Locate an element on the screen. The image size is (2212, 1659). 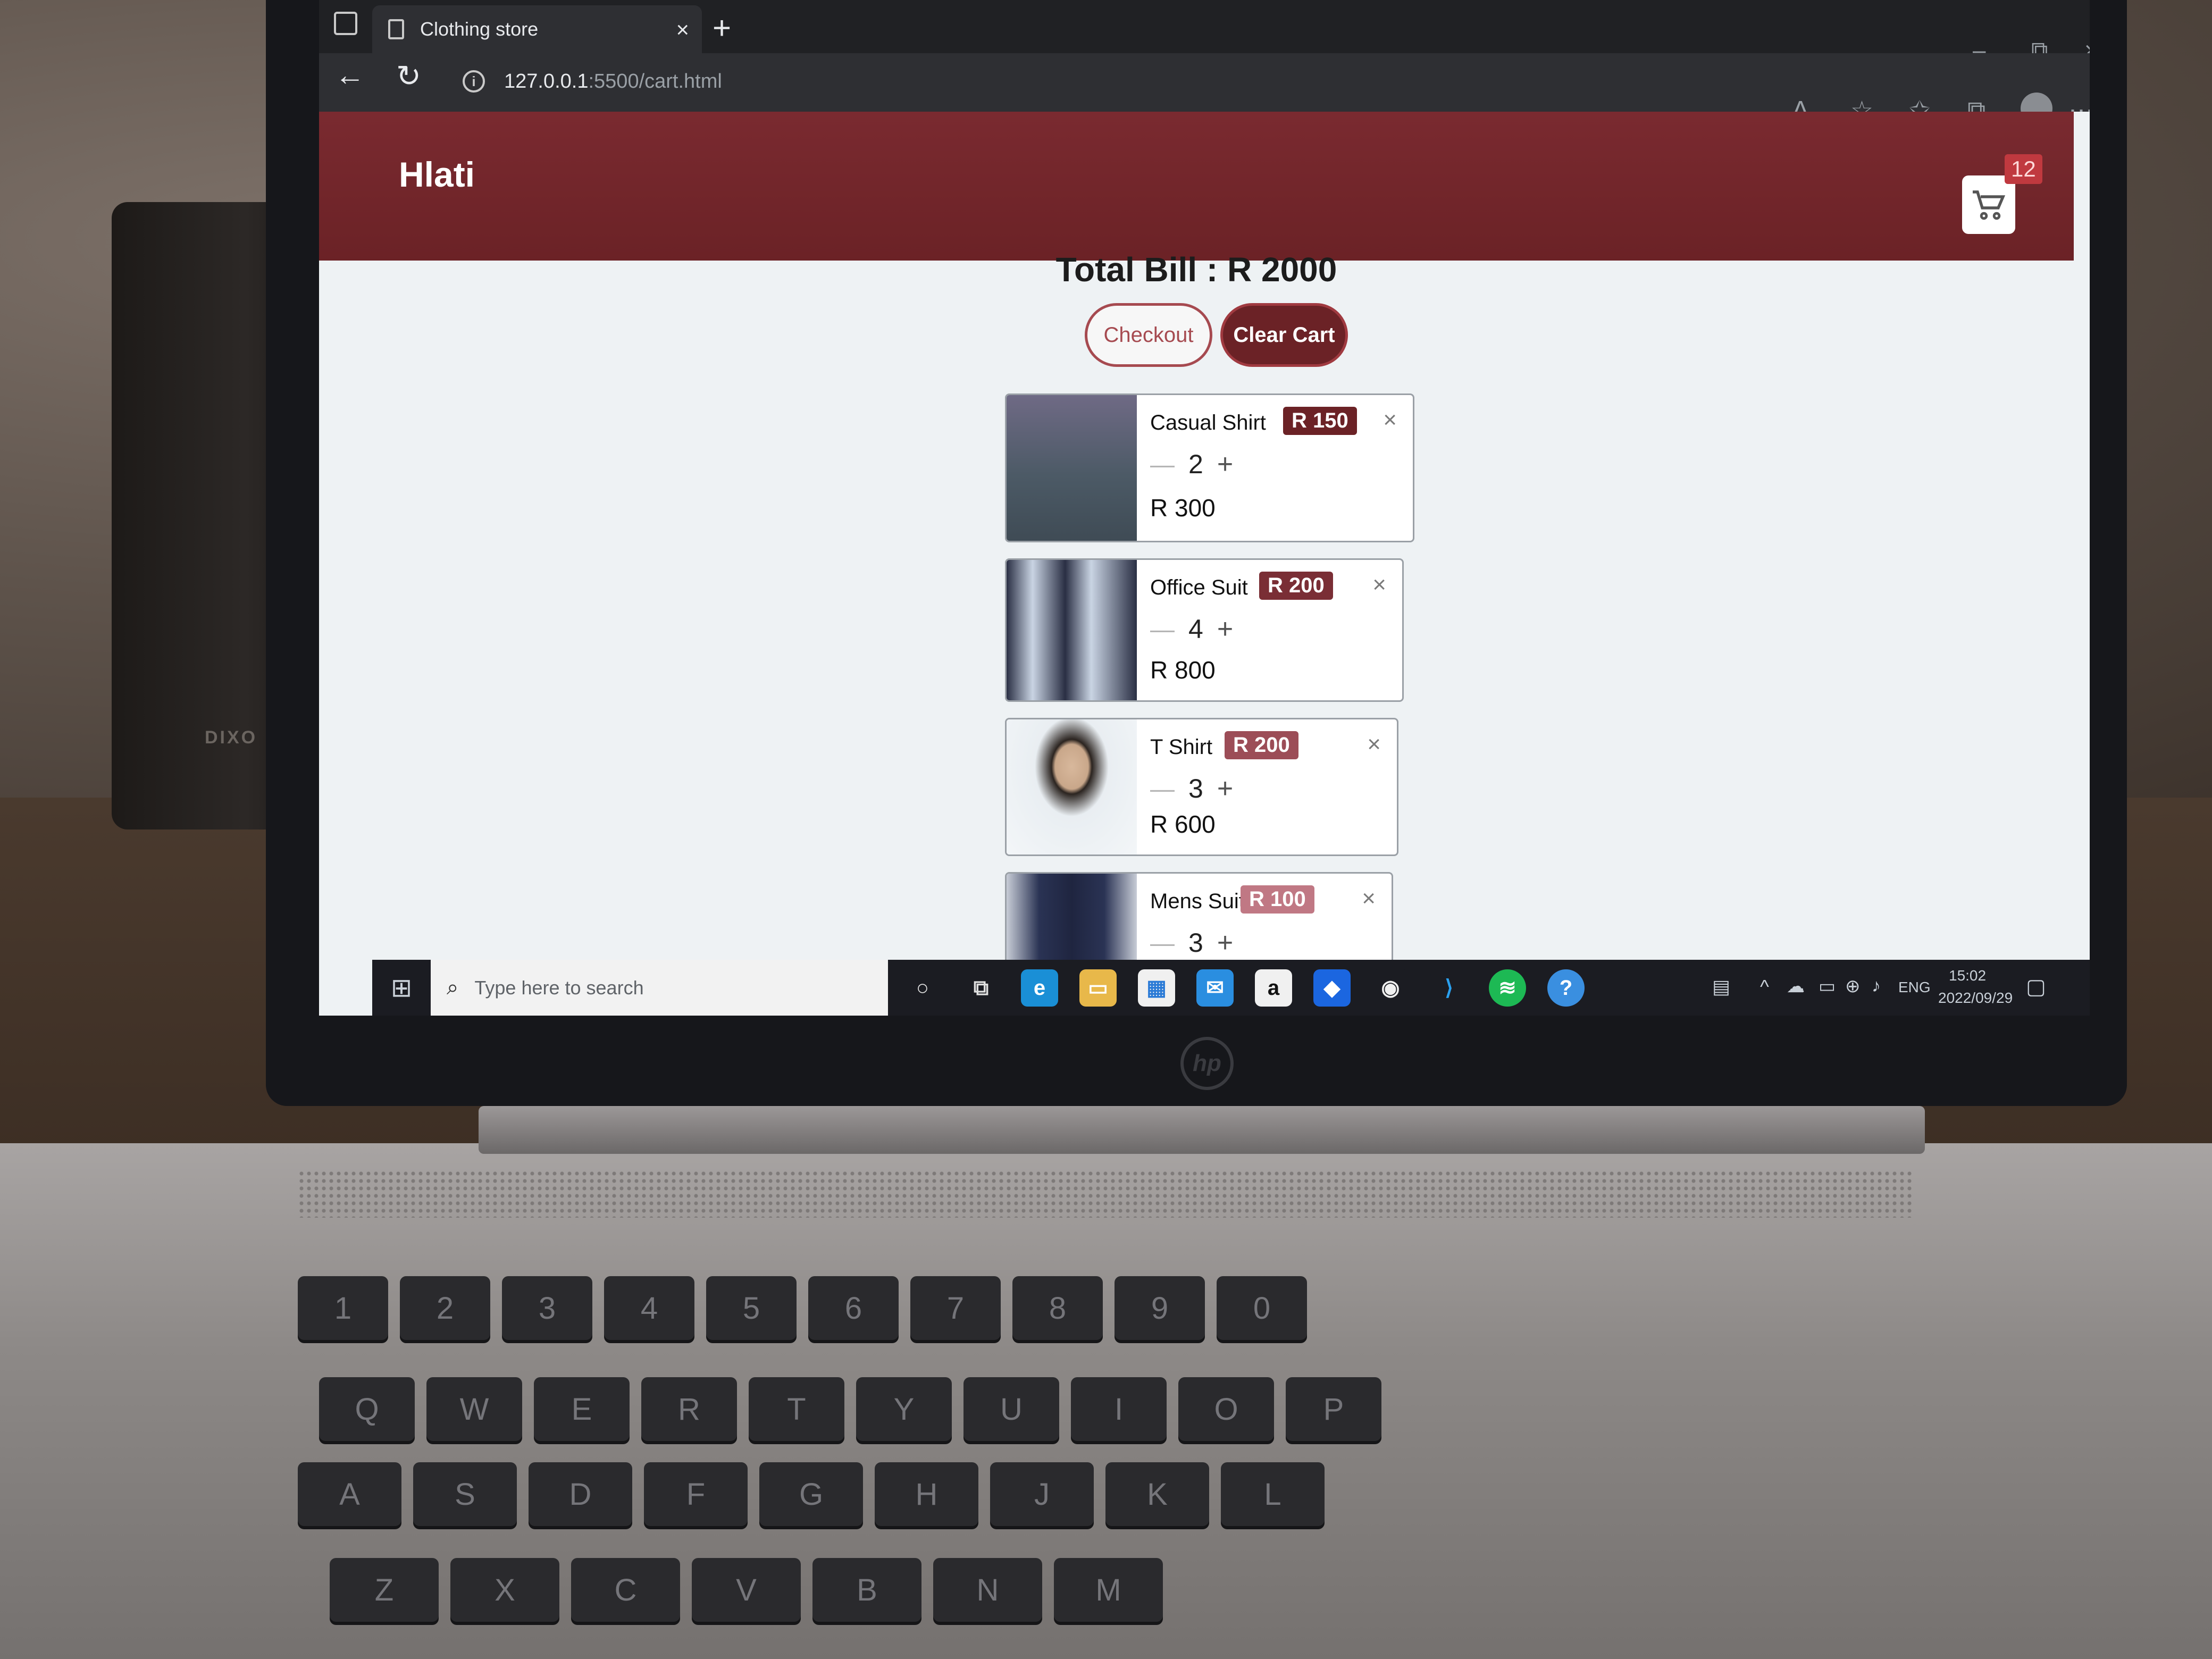
vscode-icon: ⟩ is located at coordinates (1449, 988).